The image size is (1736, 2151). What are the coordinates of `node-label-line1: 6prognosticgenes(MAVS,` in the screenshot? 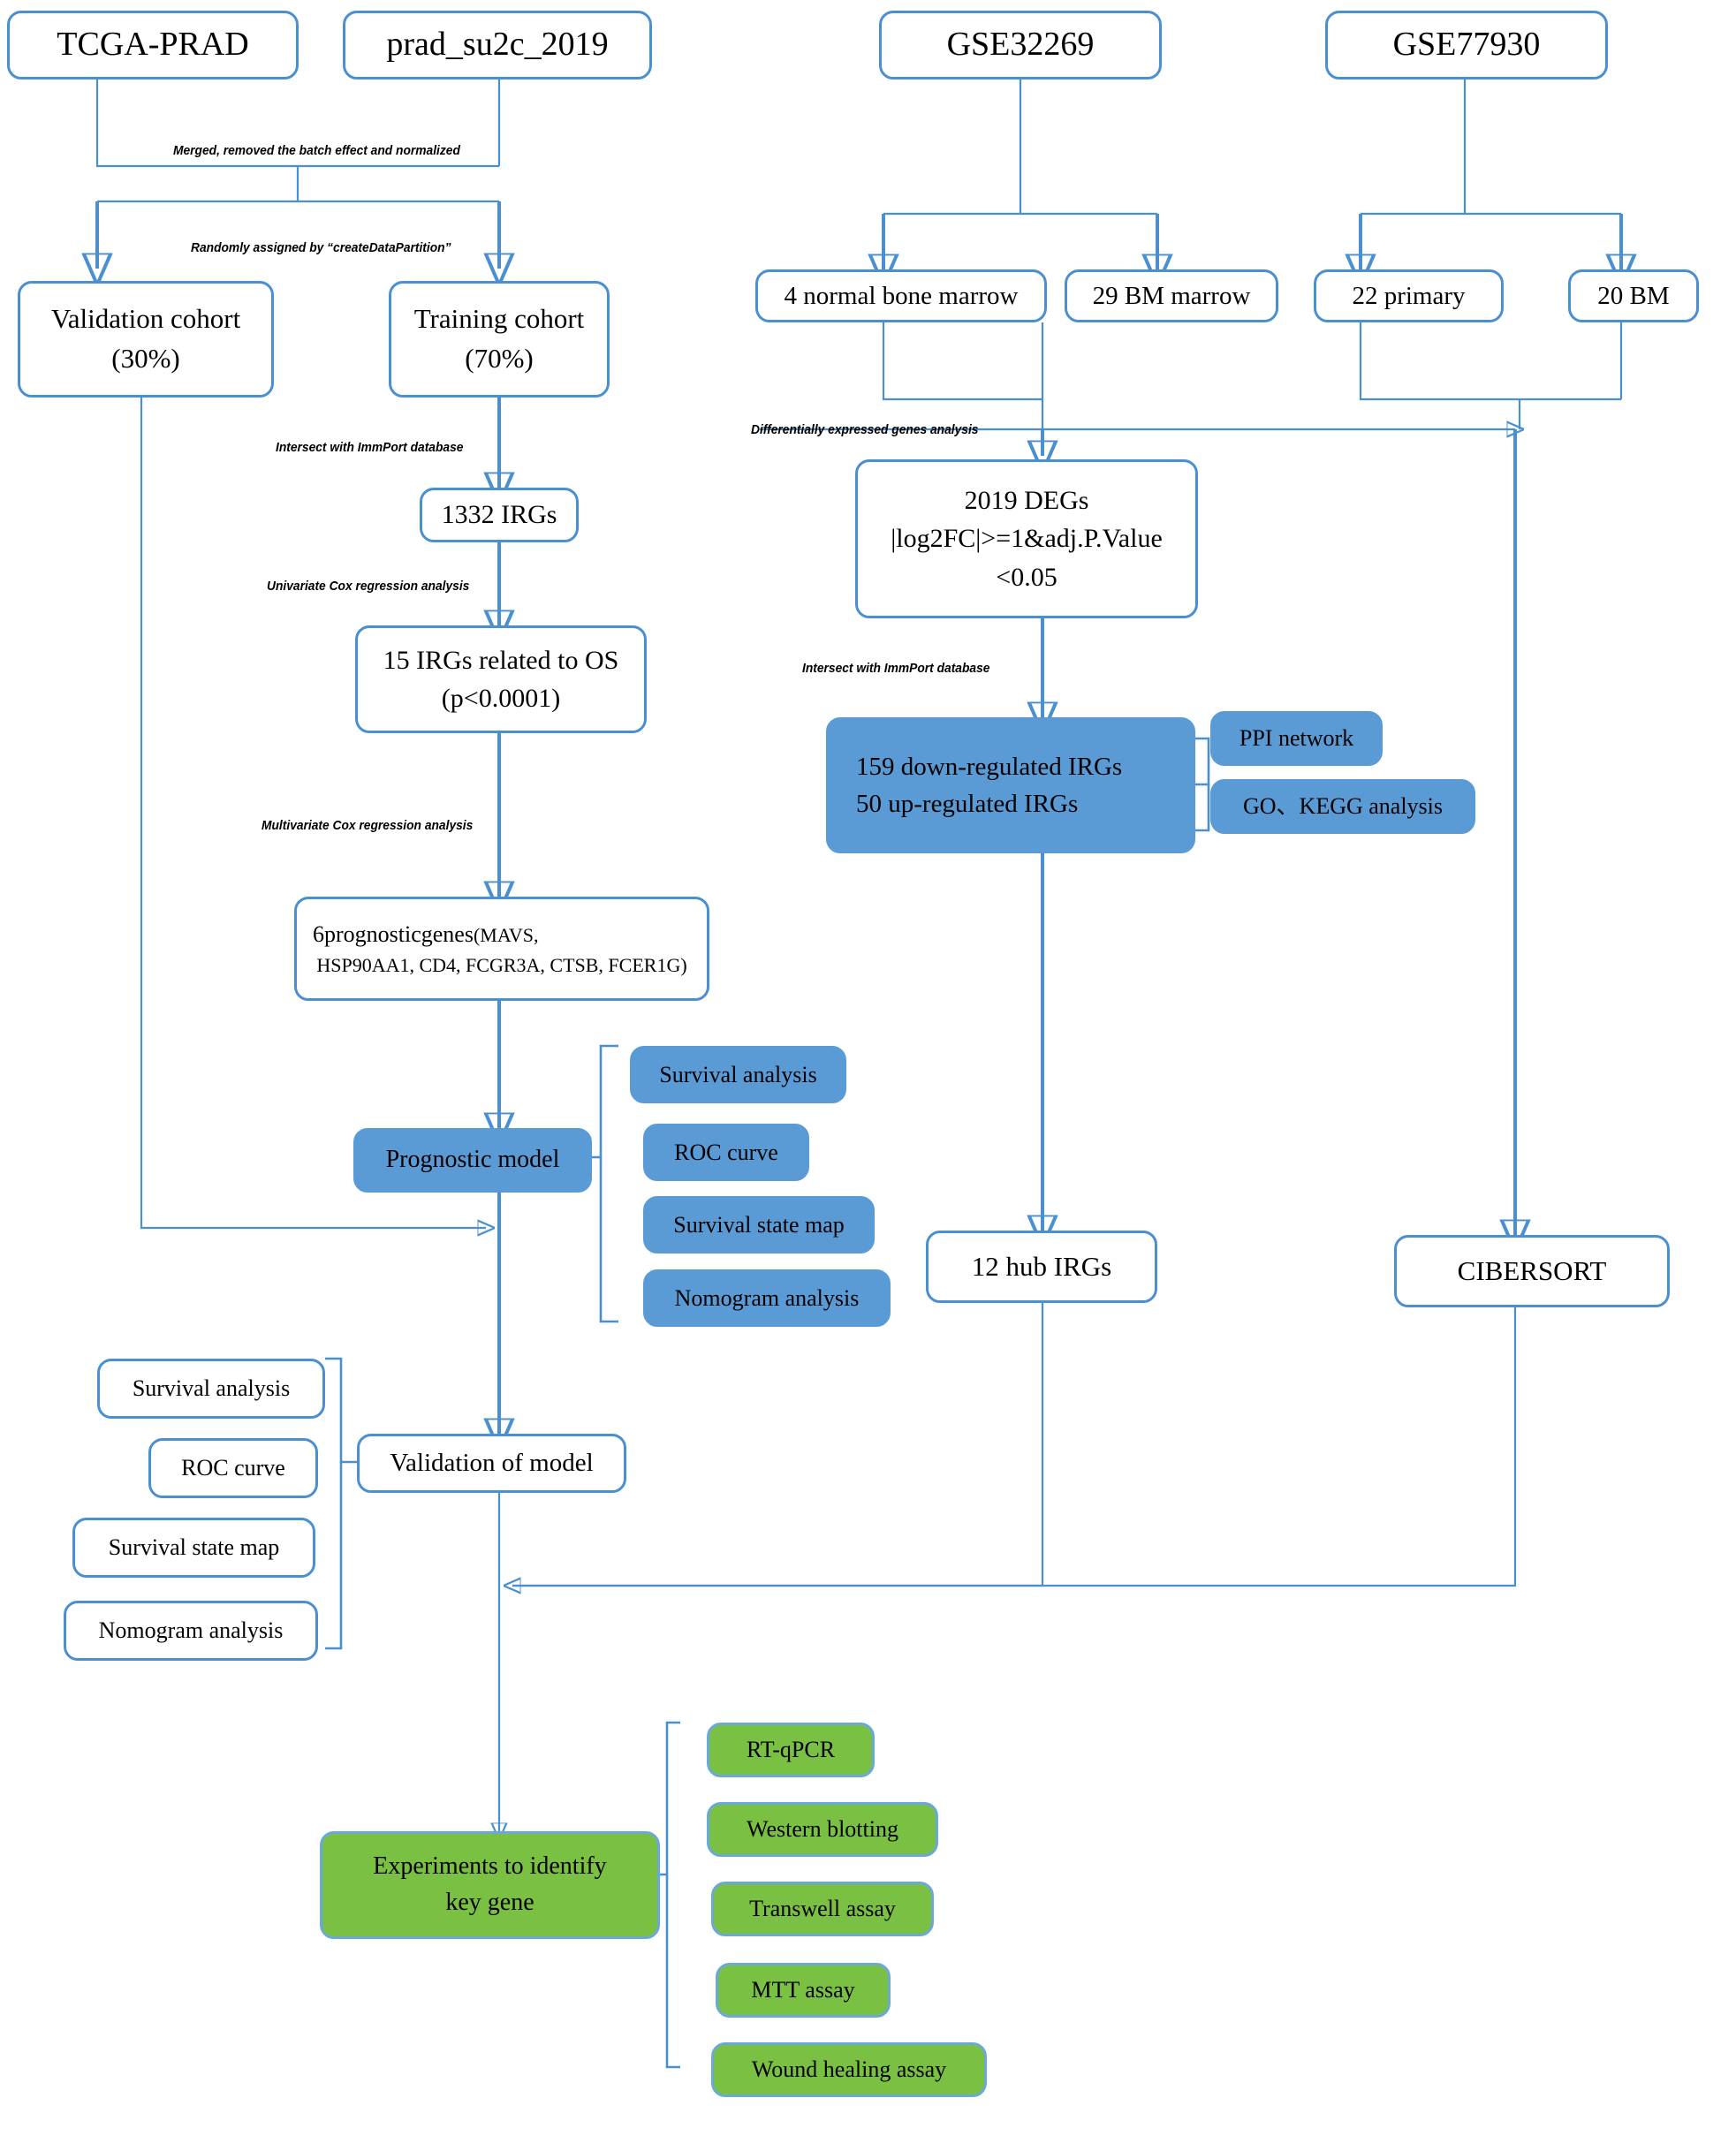 It's located at (502, 934).